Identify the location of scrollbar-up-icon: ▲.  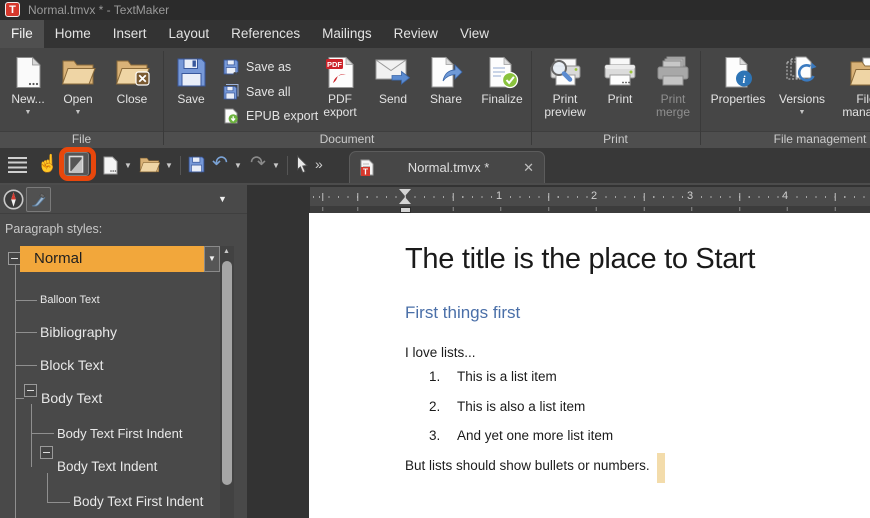
(226, 251).